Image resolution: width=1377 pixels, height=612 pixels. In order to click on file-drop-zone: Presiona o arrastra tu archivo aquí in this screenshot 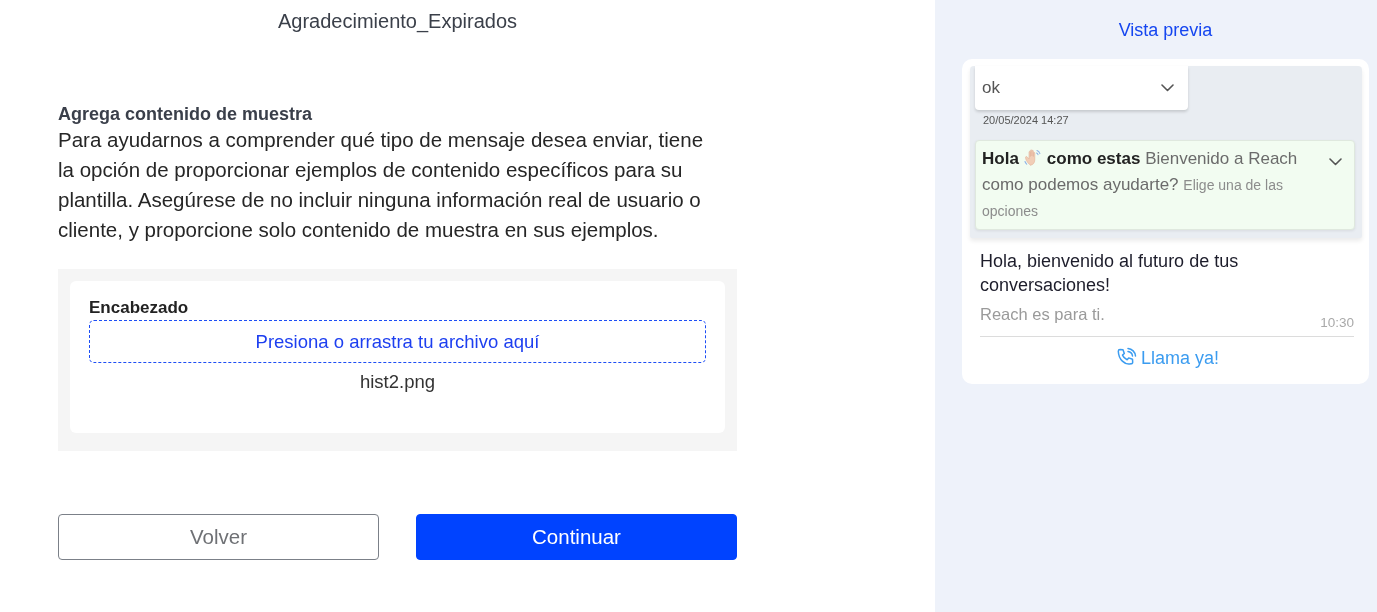, I will do `click(397, 341)`.